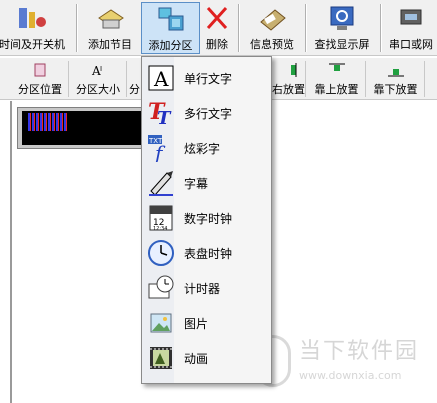 The width and height of the screenshot is (437, 403). I want to click on add-partition-icon, so click(171, 19).